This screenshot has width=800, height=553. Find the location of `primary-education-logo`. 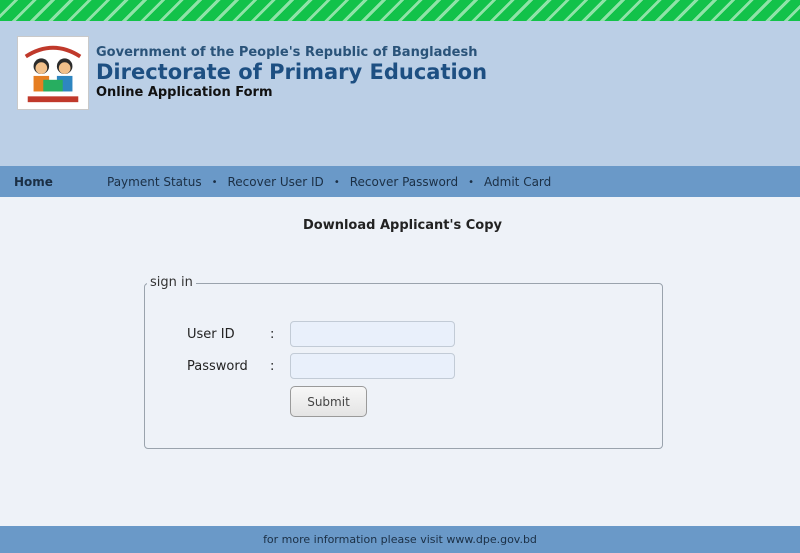

primary-education-logo is located at coordinates (53, 73).